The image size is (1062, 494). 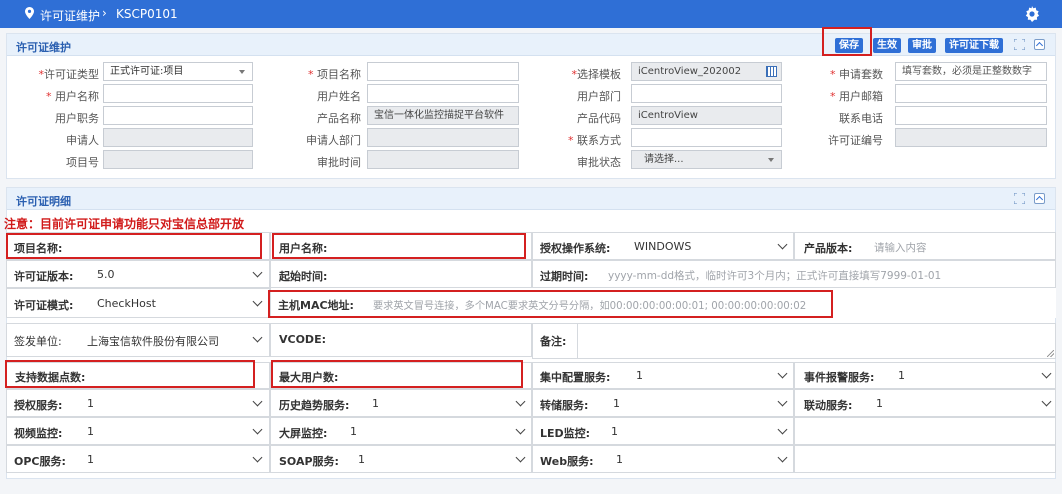 What do you see at coordinates (90, 431) in the screenshot?
I see `video-monitor-value: 1` at bounding box center [90, 431].